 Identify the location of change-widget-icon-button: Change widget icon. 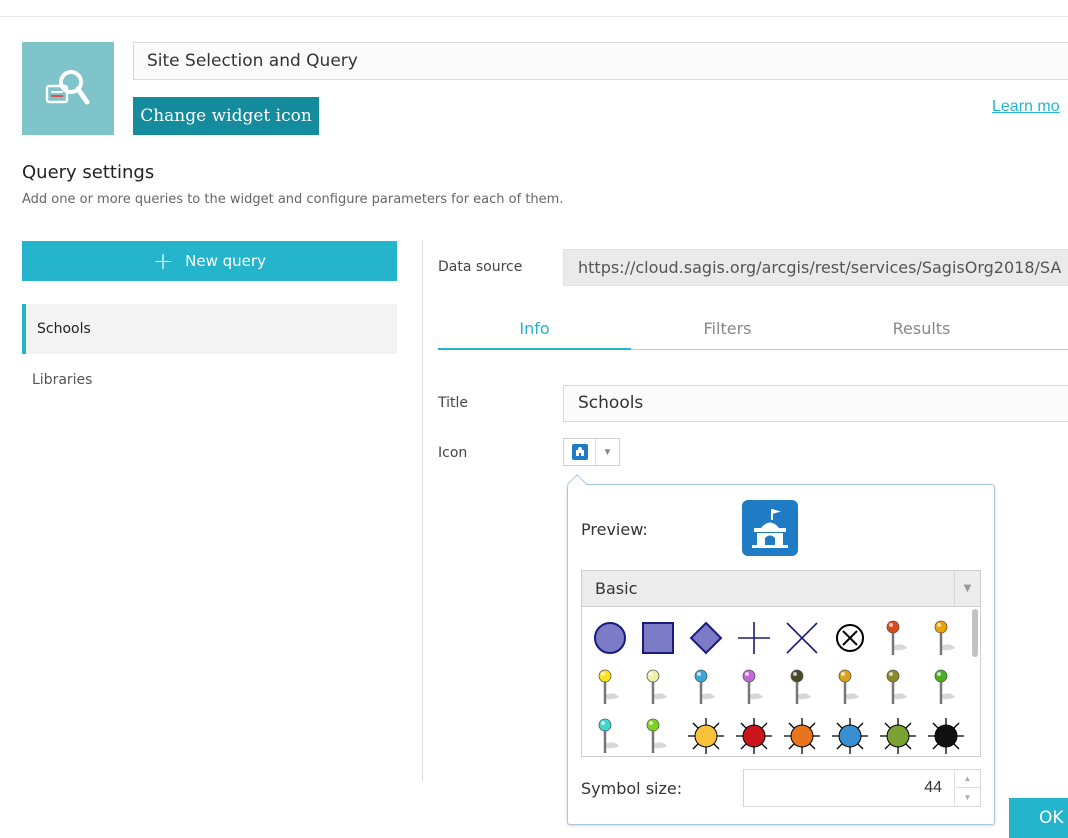
(226, 116).